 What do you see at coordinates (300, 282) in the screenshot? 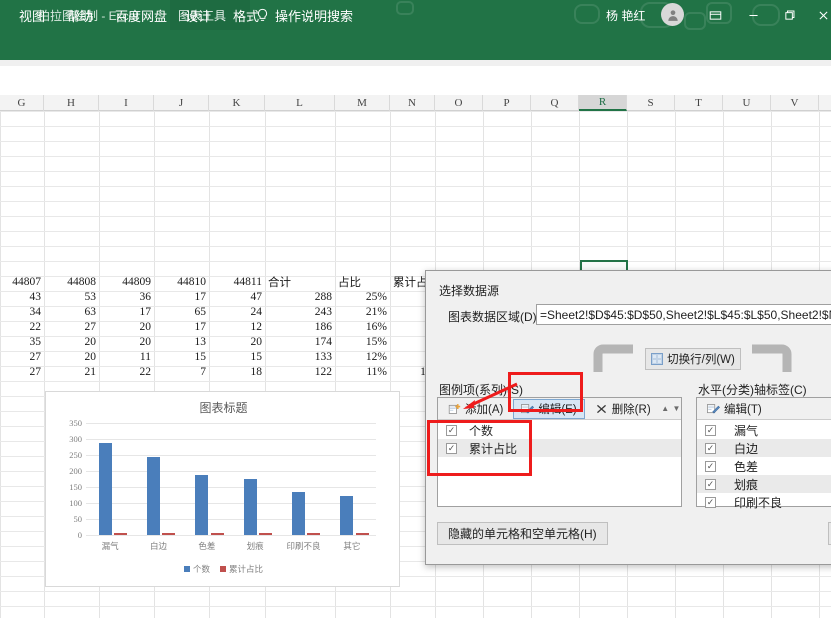
I see `sheet-cell: 合计` at bounding box center [300, 282].